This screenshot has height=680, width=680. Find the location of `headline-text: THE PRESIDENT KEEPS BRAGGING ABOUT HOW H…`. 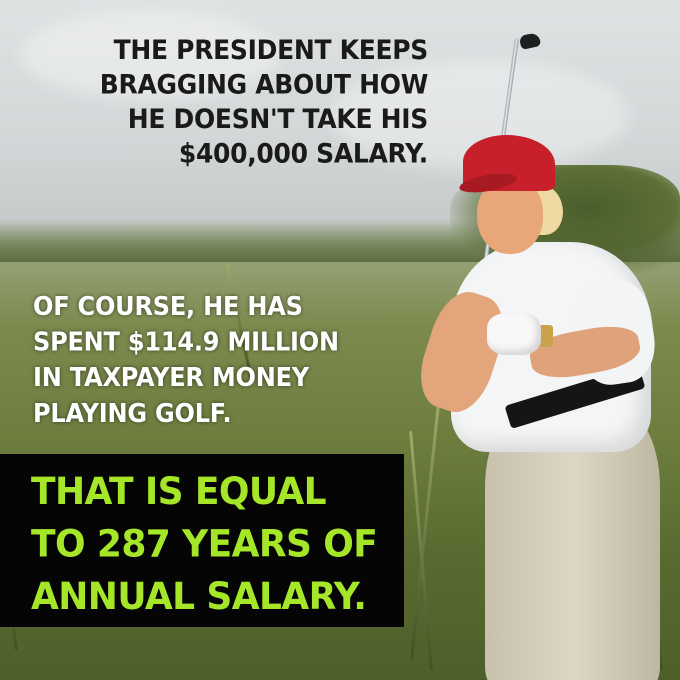

headline-text: THE PRESIDENT KEEPS BRAGGING ABOUT HOW H… is located at coordinates (264, 102).